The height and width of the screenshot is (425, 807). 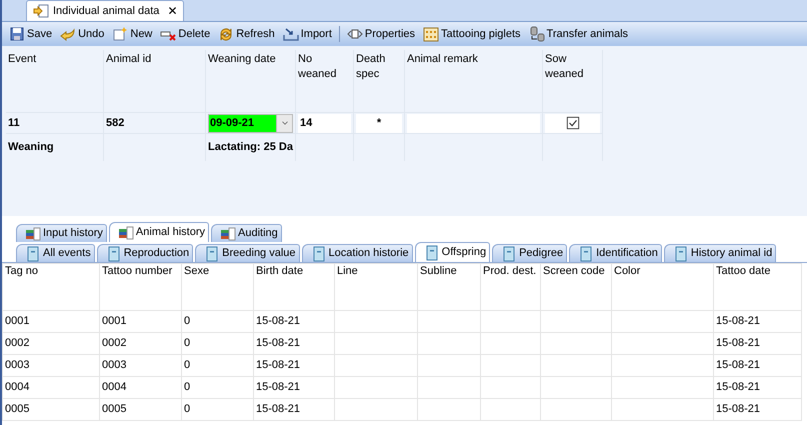 What do you see at coordinates (449, 287) in the screenshot?
I see `column-header: Subline` at bounding box center [449, 287].